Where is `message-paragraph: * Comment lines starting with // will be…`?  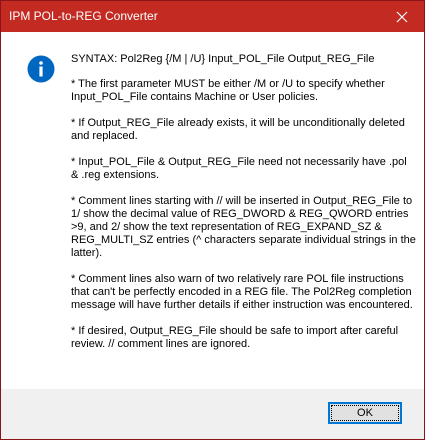 message-paragraph: * Comment lines starting with // will be… is located at coordinates (243, 227).